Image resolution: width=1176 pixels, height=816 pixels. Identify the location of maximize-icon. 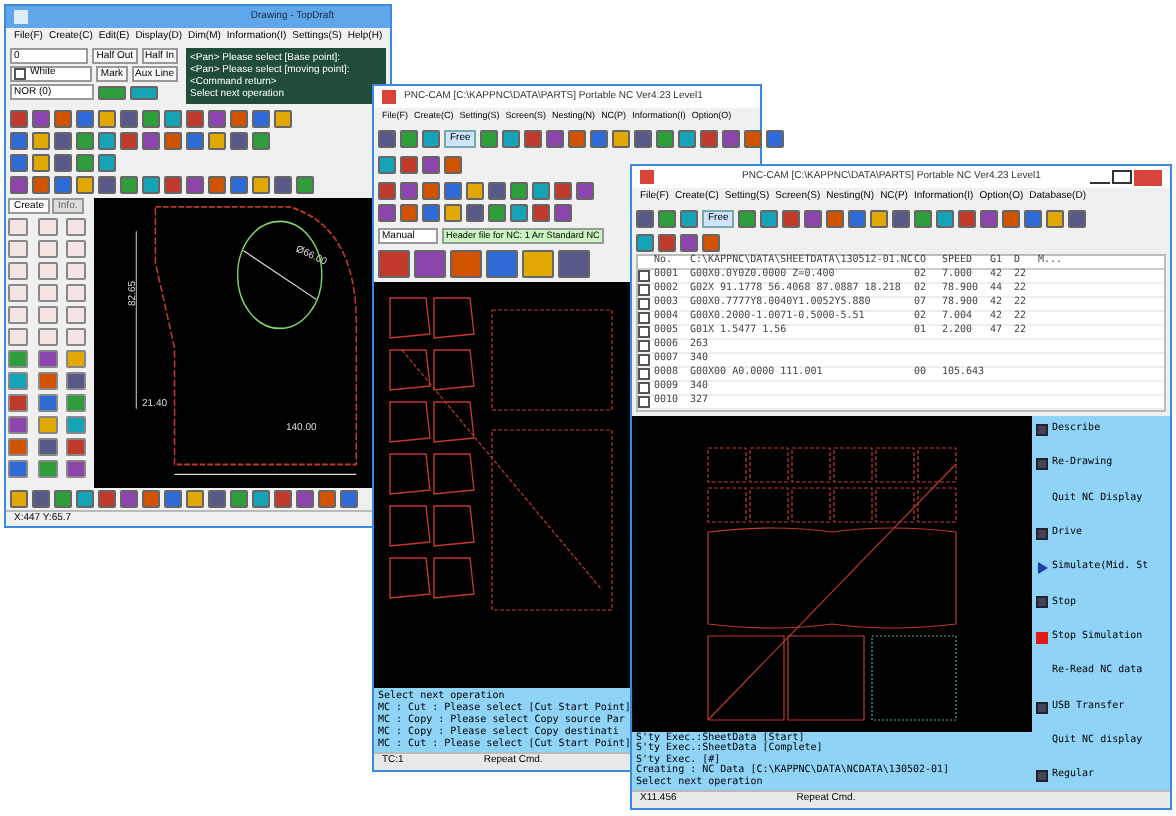
(1122, 176).